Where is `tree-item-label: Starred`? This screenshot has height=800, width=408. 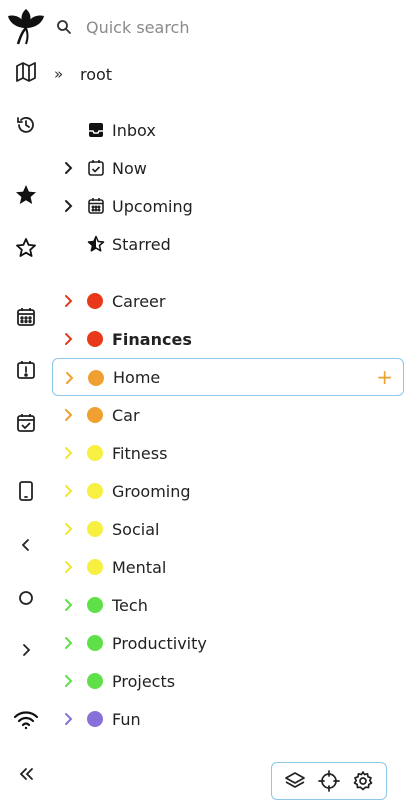
tree-item-label: Starred is located at coordinates (141, 244).